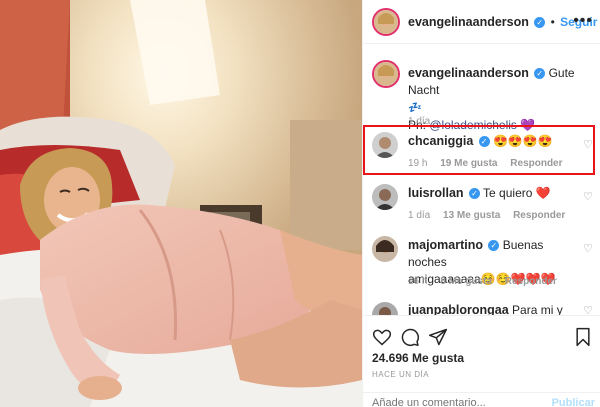  Describe the element at coordinates (517, 193) in the screenshot. I see `comment-text: Te quiero ❤️` at that location.